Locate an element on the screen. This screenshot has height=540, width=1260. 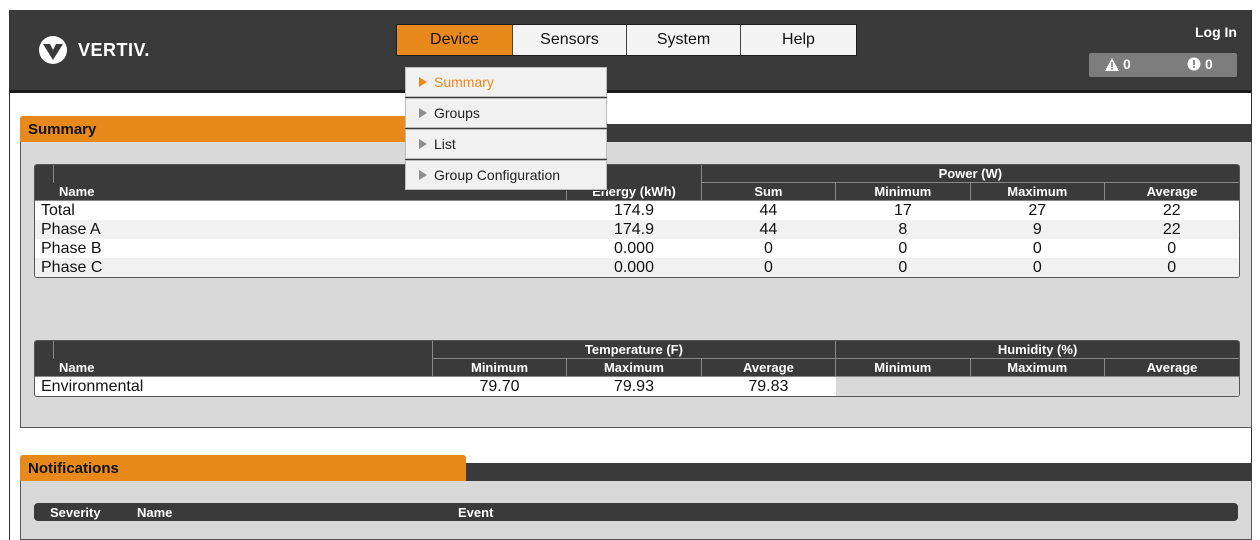
warning-count: 0 is located at coordinates (1127, 64).